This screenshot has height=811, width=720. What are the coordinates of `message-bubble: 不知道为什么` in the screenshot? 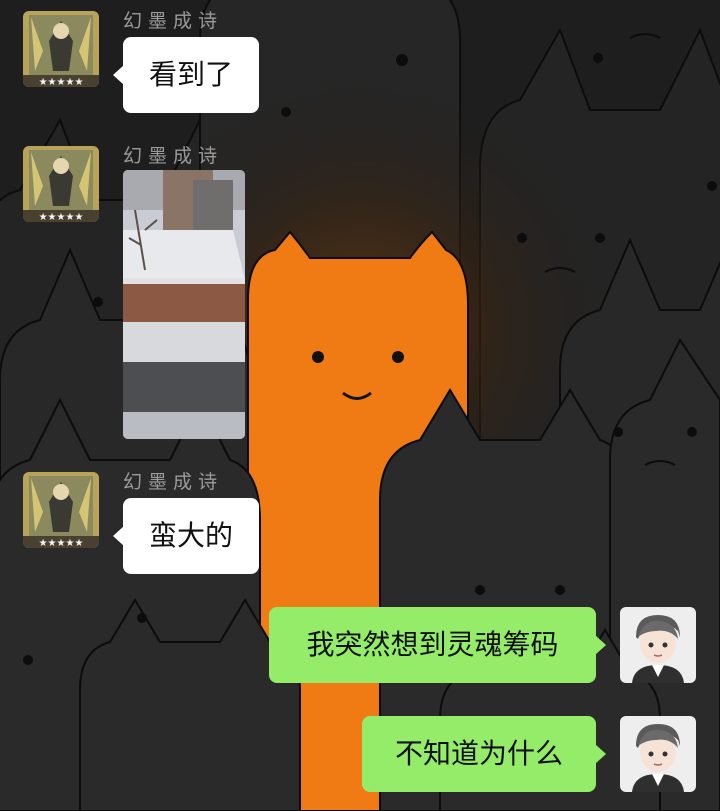 It's located at (484, 754).